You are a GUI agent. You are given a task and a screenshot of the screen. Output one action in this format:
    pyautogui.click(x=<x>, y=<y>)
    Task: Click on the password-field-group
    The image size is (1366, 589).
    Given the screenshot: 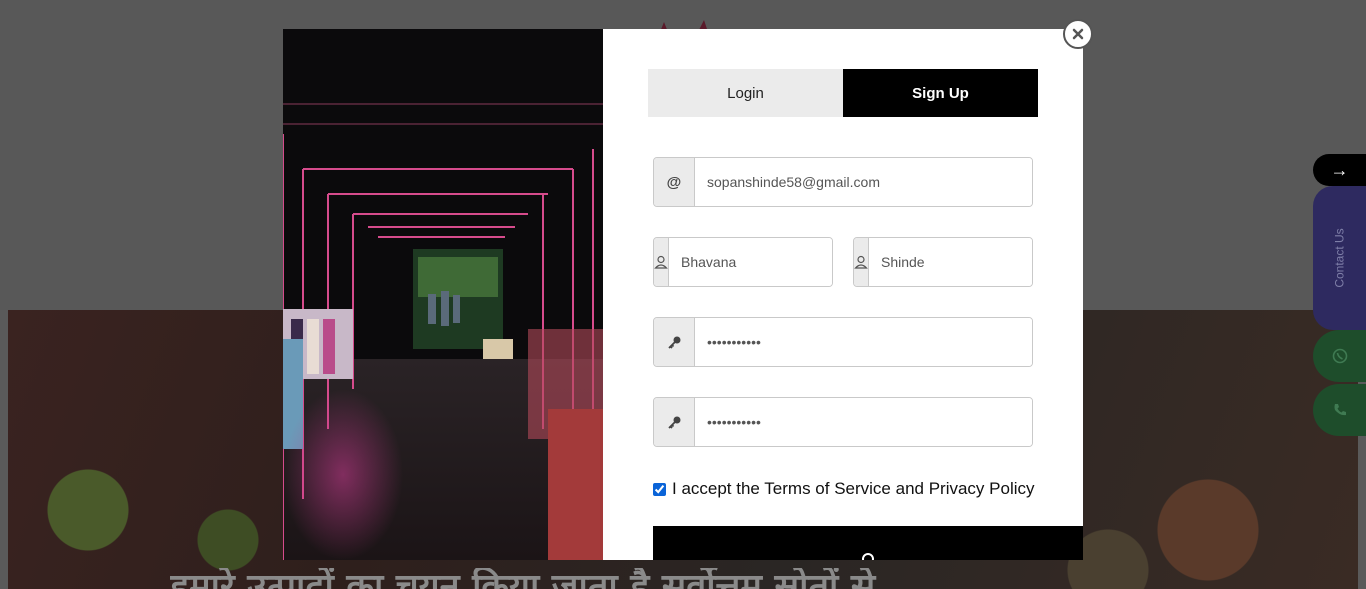 What is the action you would take?
    pyautogui.click(x=843, y=342)
    